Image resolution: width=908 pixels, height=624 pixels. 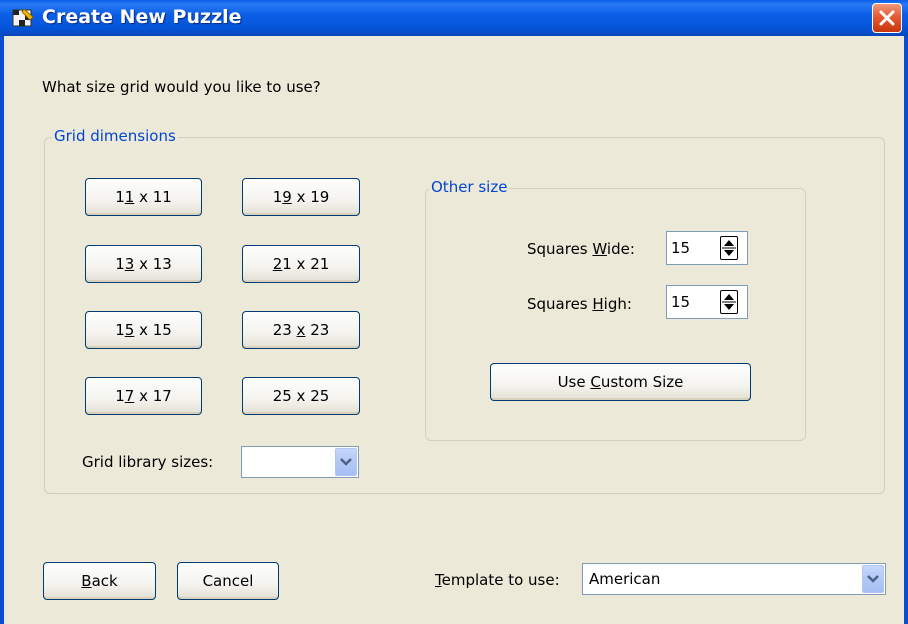 What do you see at coordinates (595, 382) in the screenshot?
I see `btn-label-accel: C` at bounding box center [595, 382].